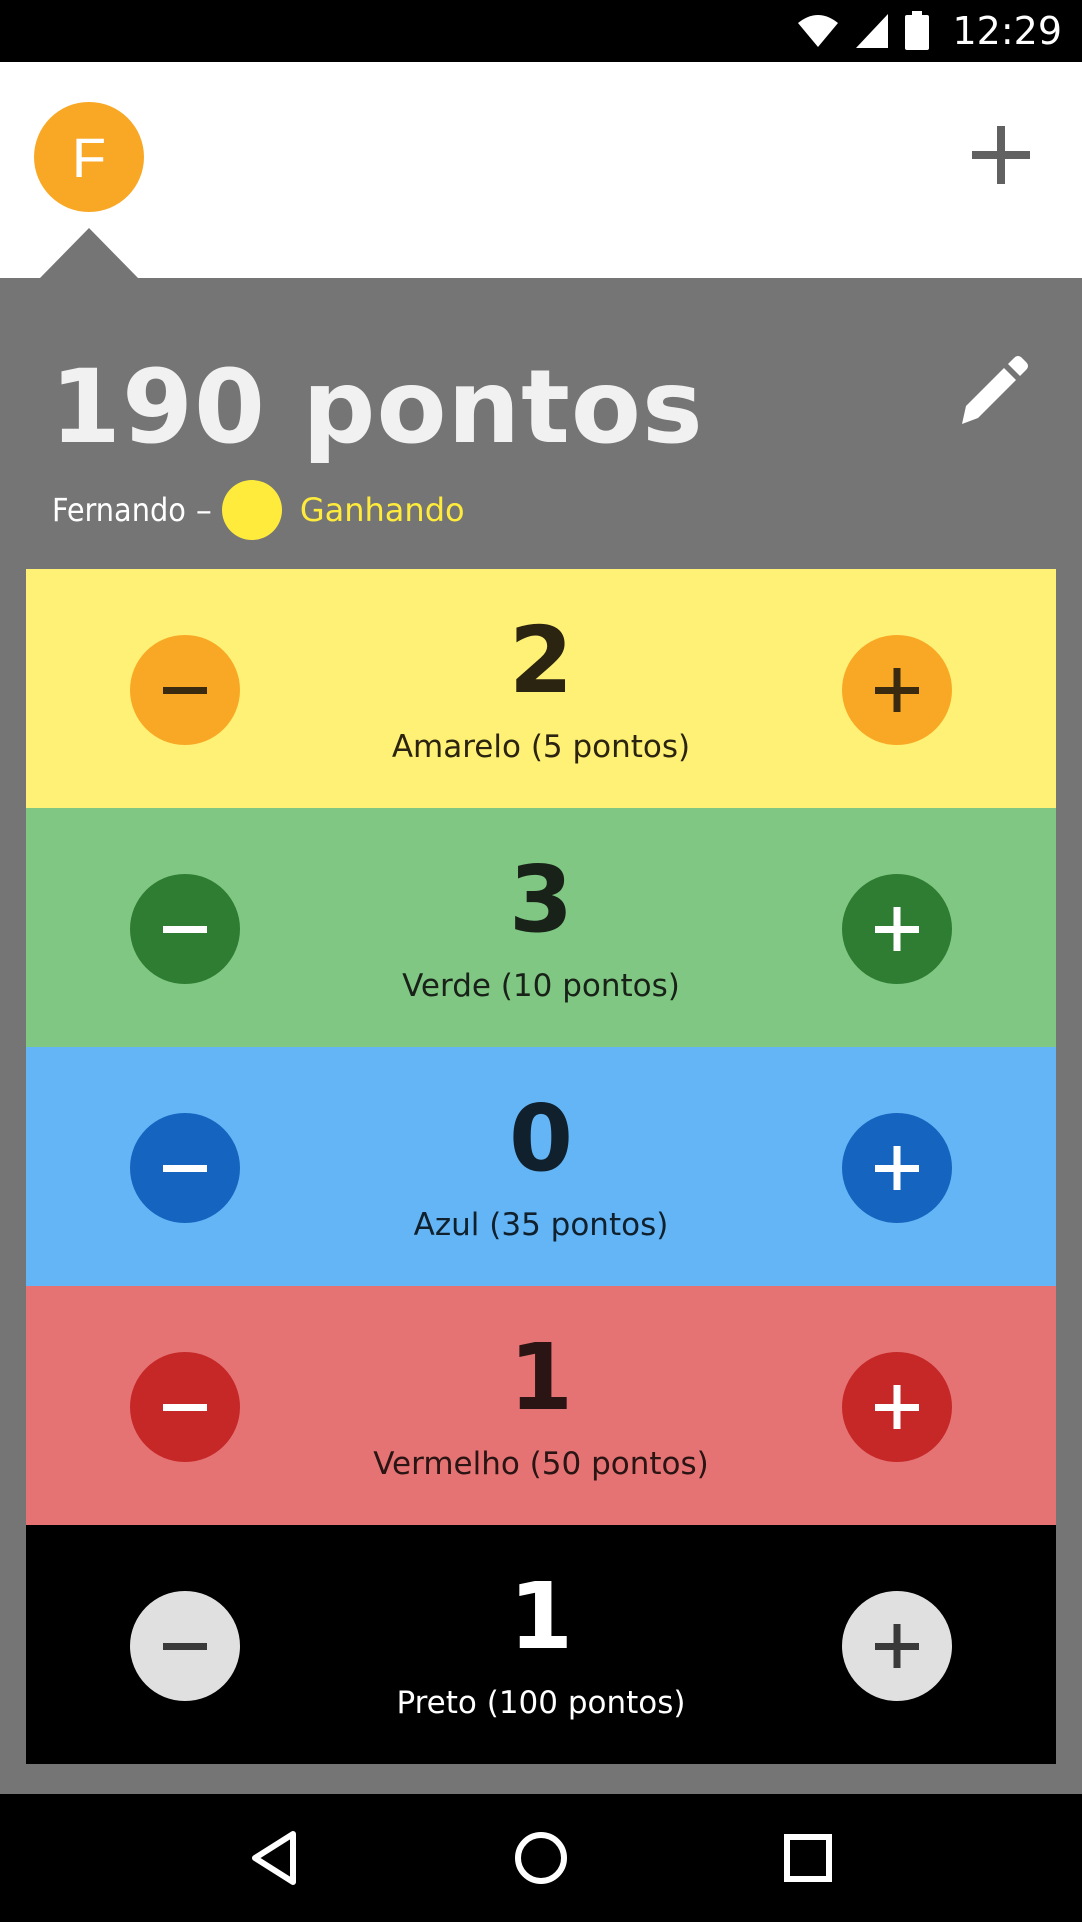 The height and width of the screenshot is (1922, 1082). Describe the element at coordinates (541, 31) in the screenshot. I see `status-bar: 12:29` at that location.